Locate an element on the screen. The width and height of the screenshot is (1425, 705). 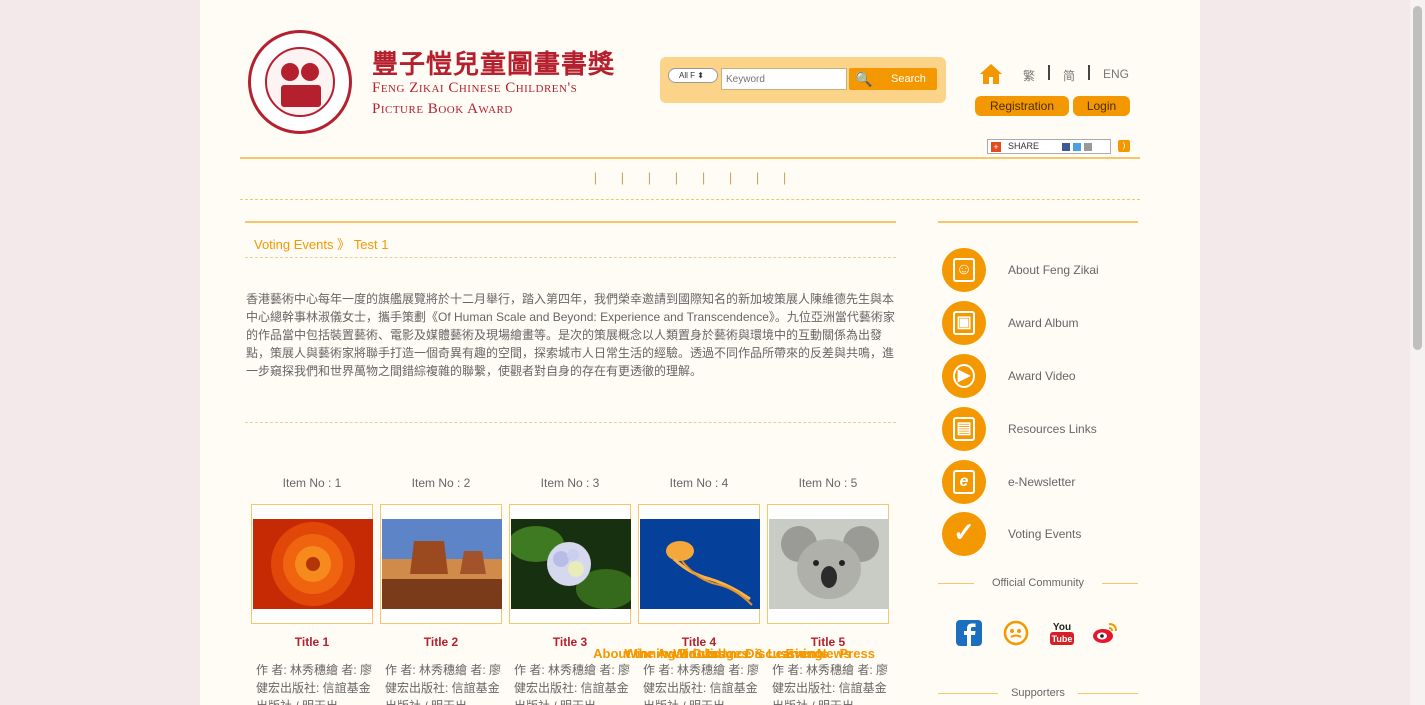
twitter-mini-icon is located at coordinates (1077, 147).